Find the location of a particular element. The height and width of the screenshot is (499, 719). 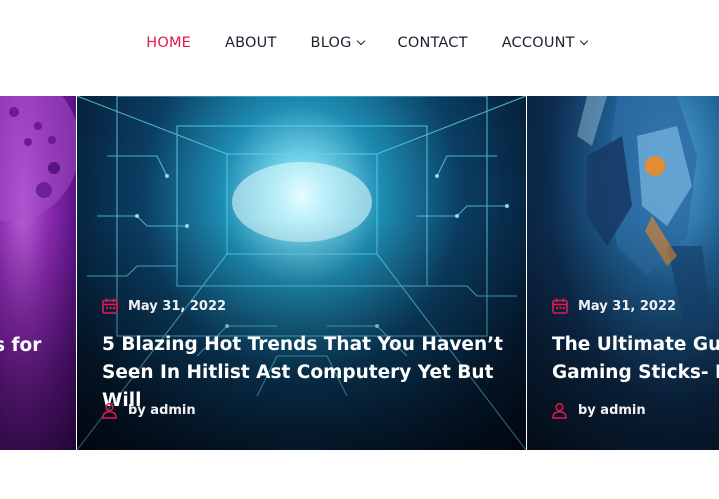

nav-item-account: ACCOUNT is located at coordinates (544, 43).